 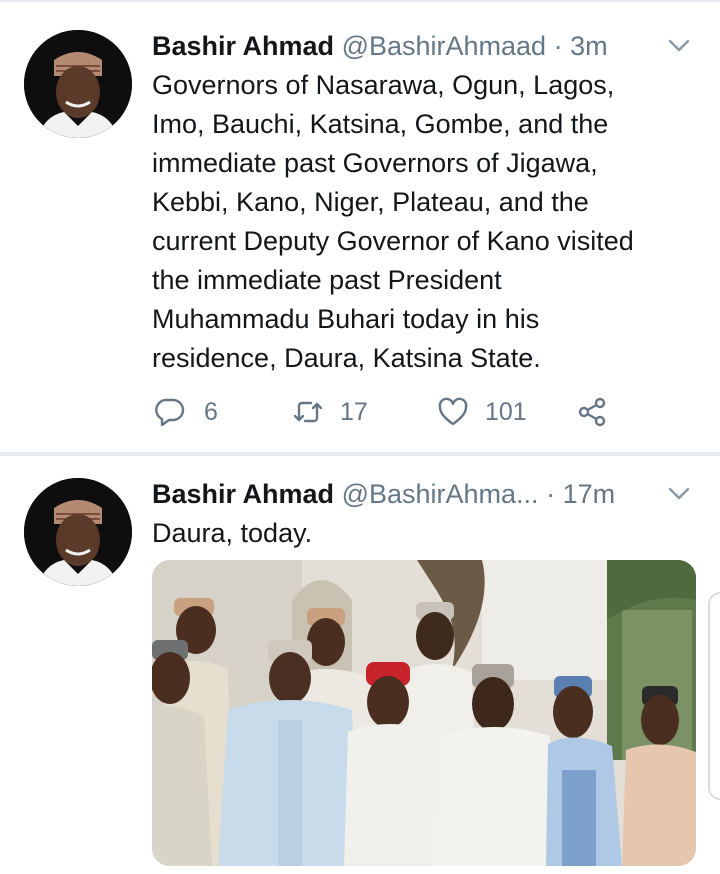 I want to click on share-icon, so click(x=592, y=412).